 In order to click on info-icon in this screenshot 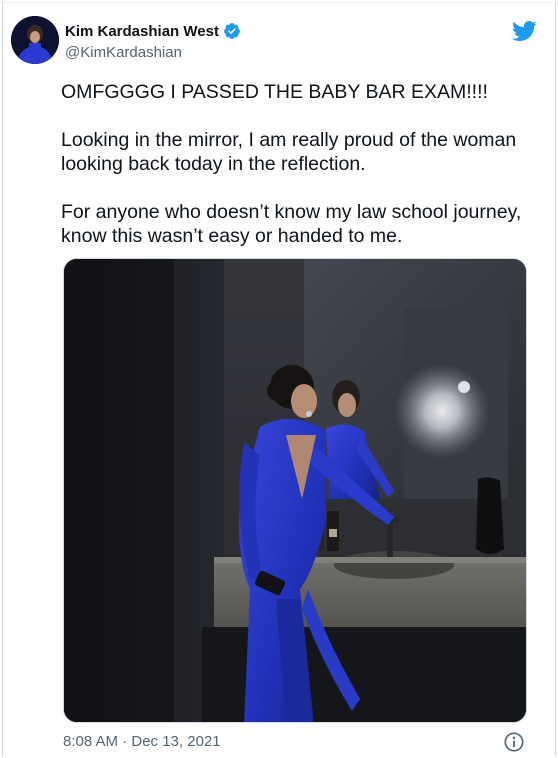, I will do `click(514, 742)`.